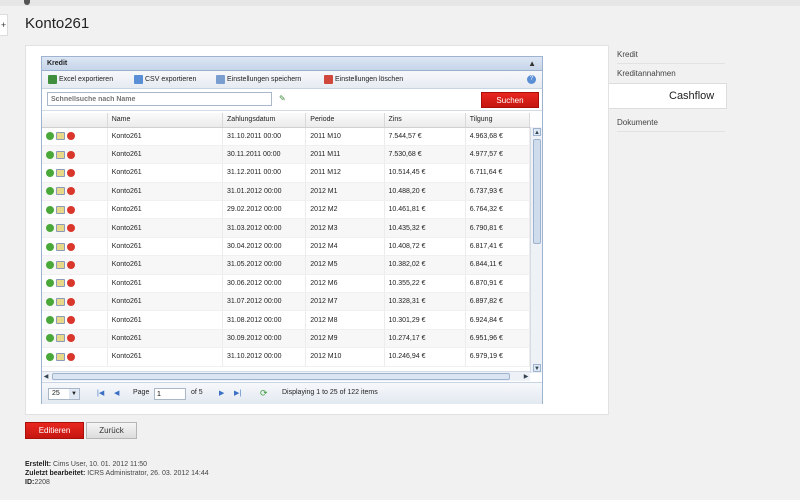 The width and height of the screenshot is (800, 500). Describe the element at coordinates (221, 393) in the screenshot. I see `next-page-icon: ▶` at that location.